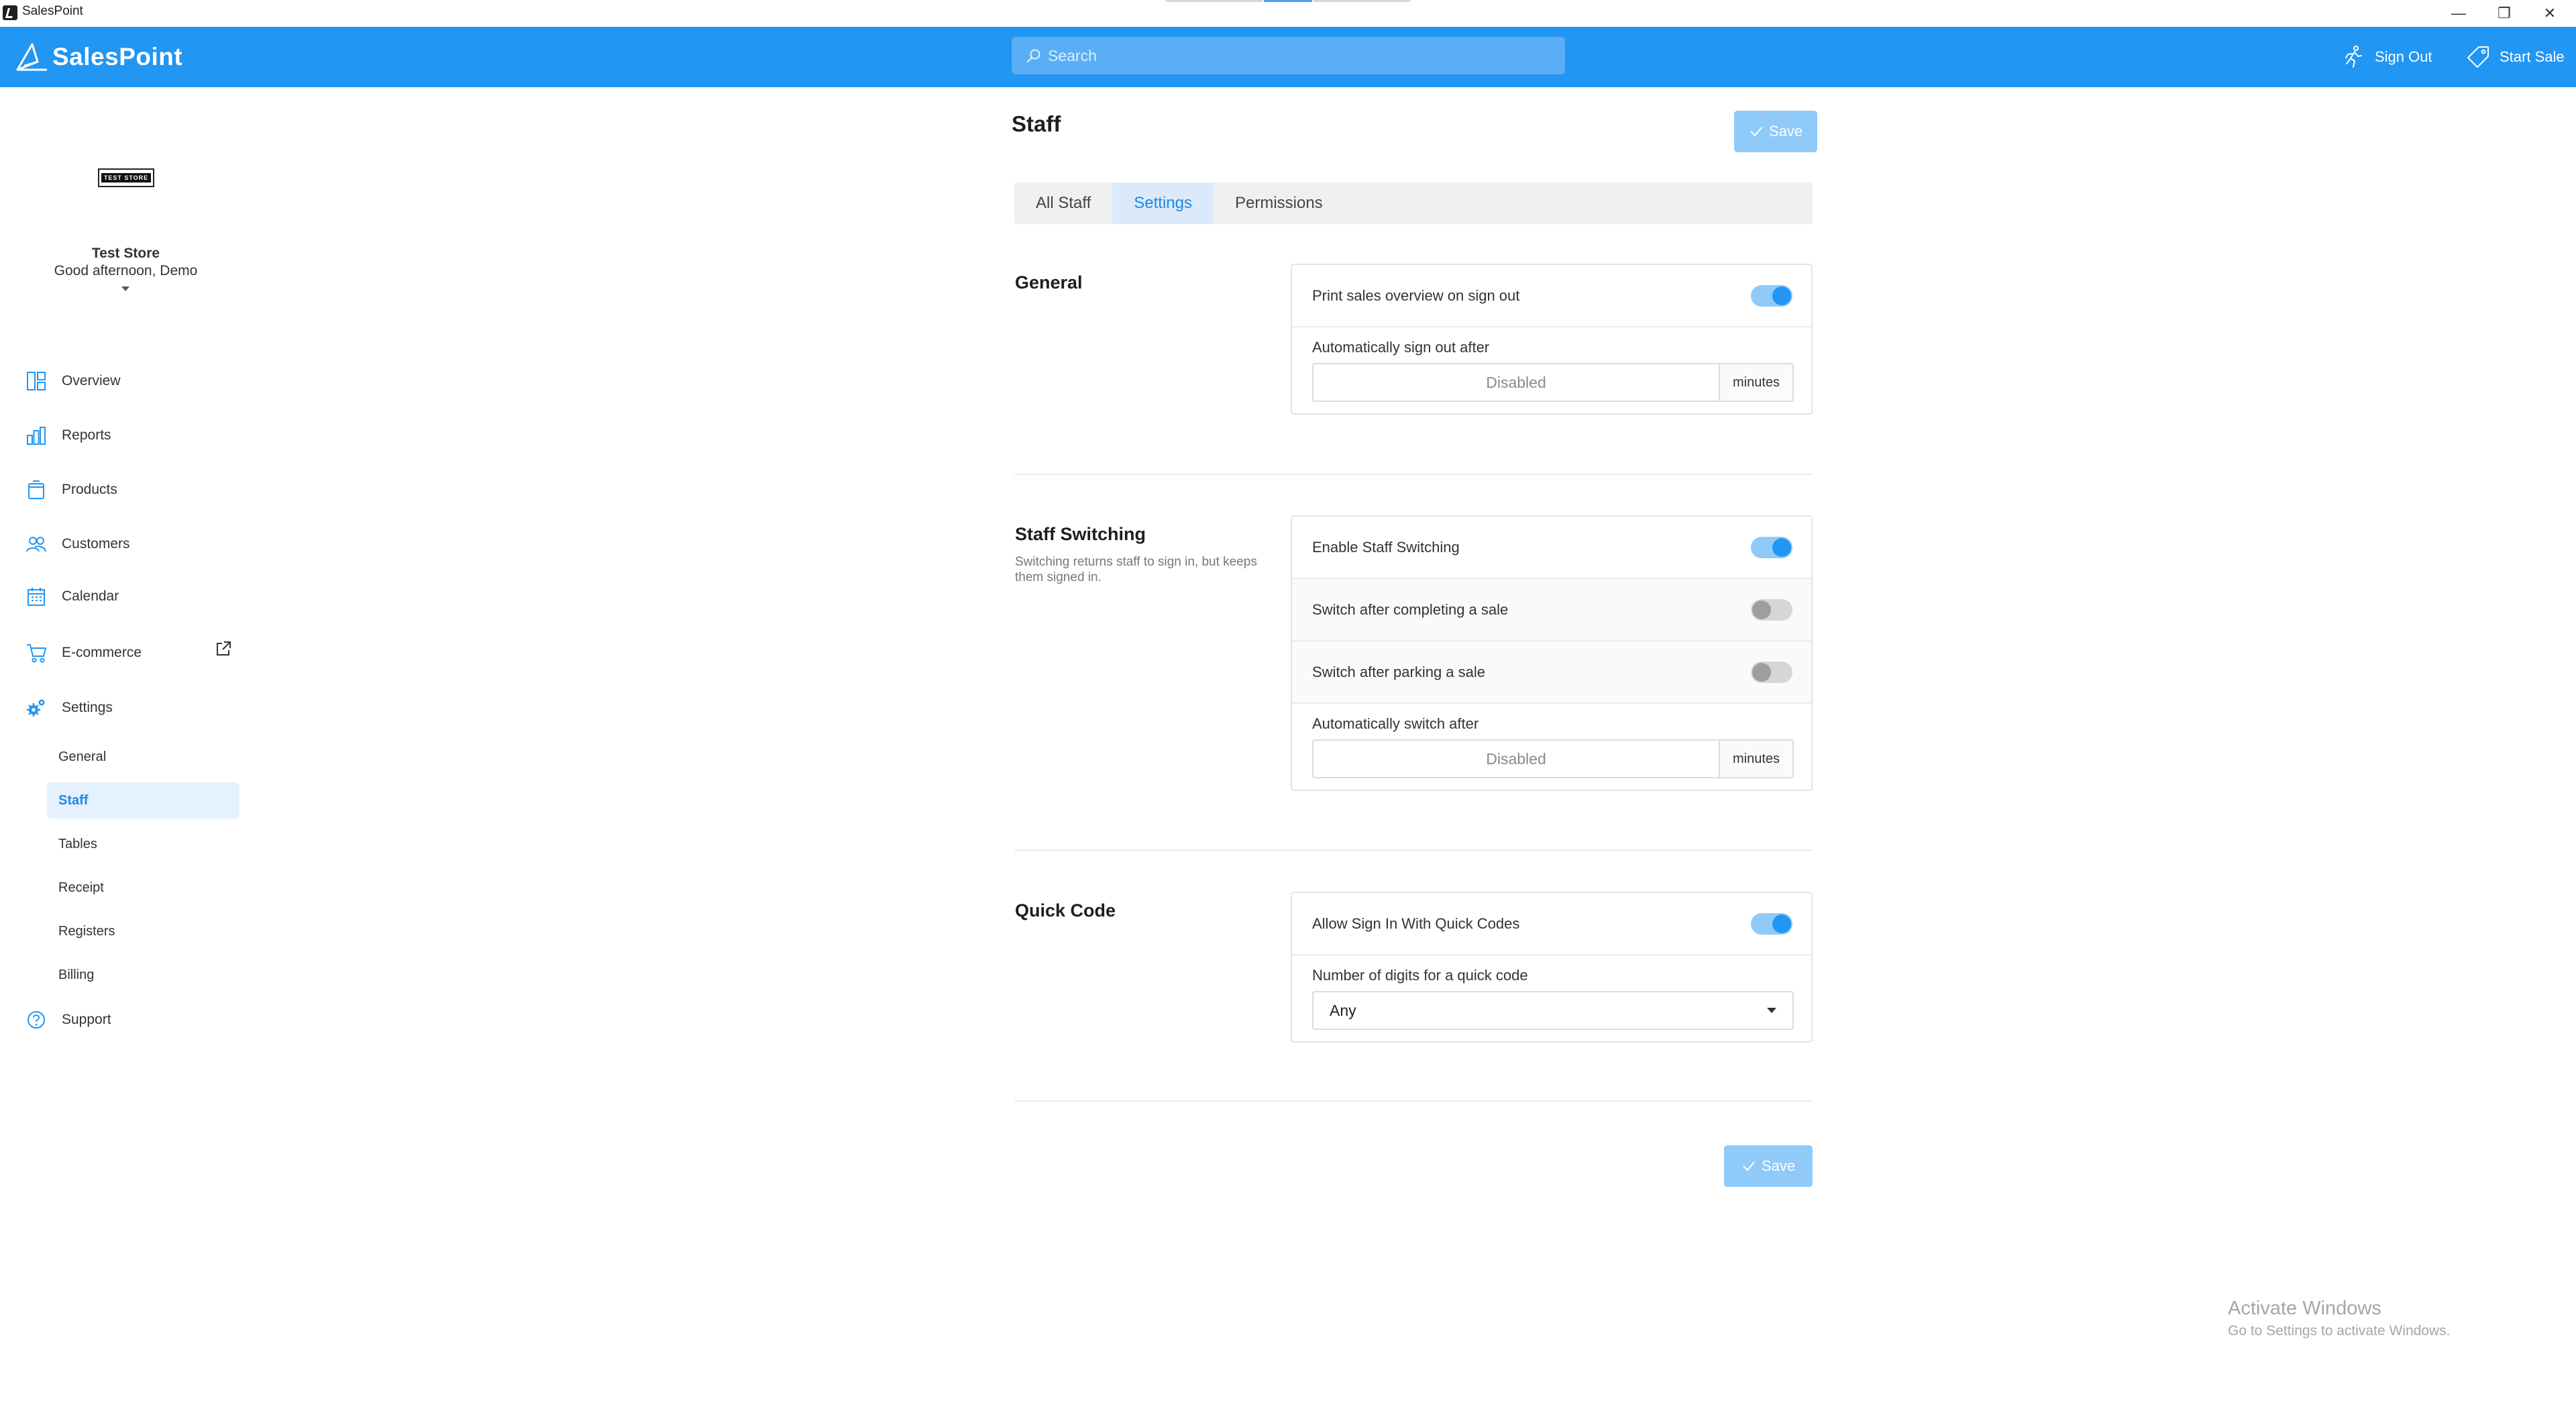 This screenshot has width=2576, height=1409. Describe the element at coordinates (1551, 296) in the screenshot. I see `print-overview-row: Print sales overview on sign out` at that location.